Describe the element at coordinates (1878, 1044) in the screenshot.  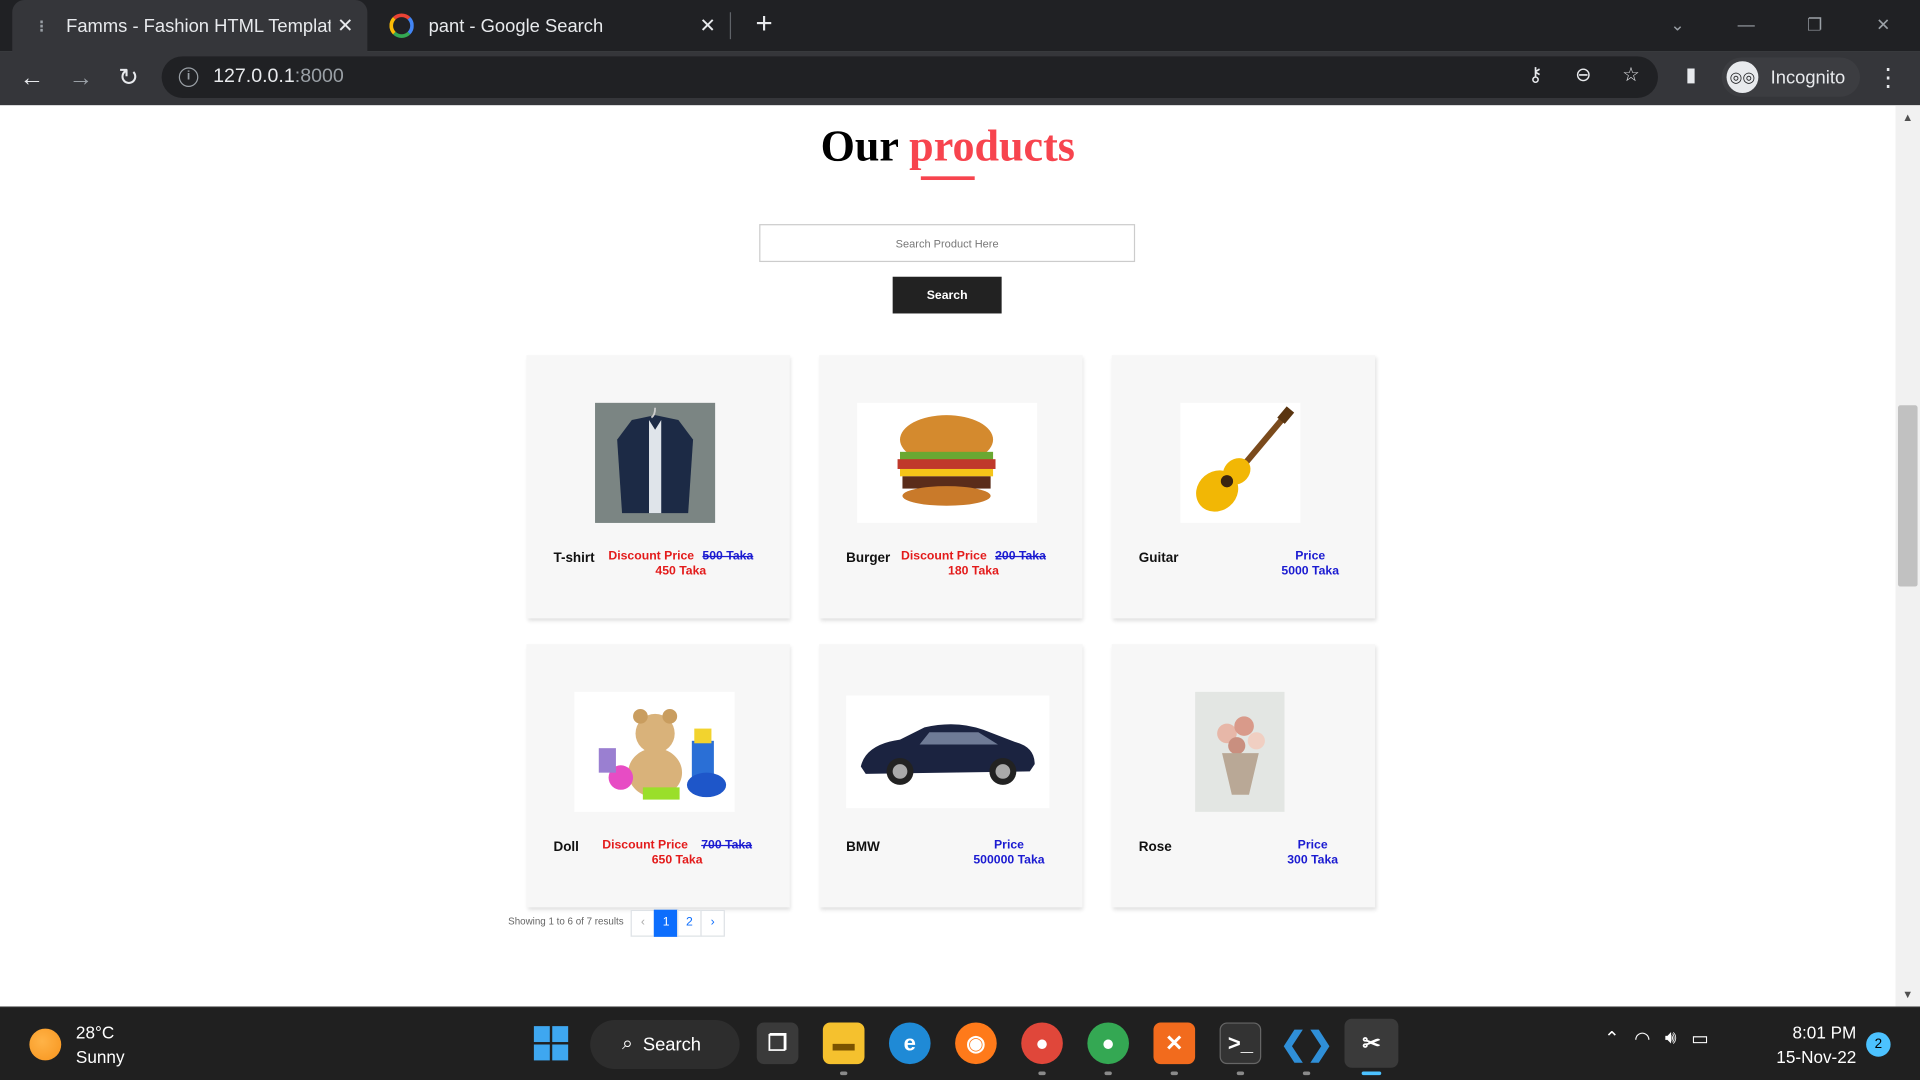
I see `notification-badge: 2` at that location.